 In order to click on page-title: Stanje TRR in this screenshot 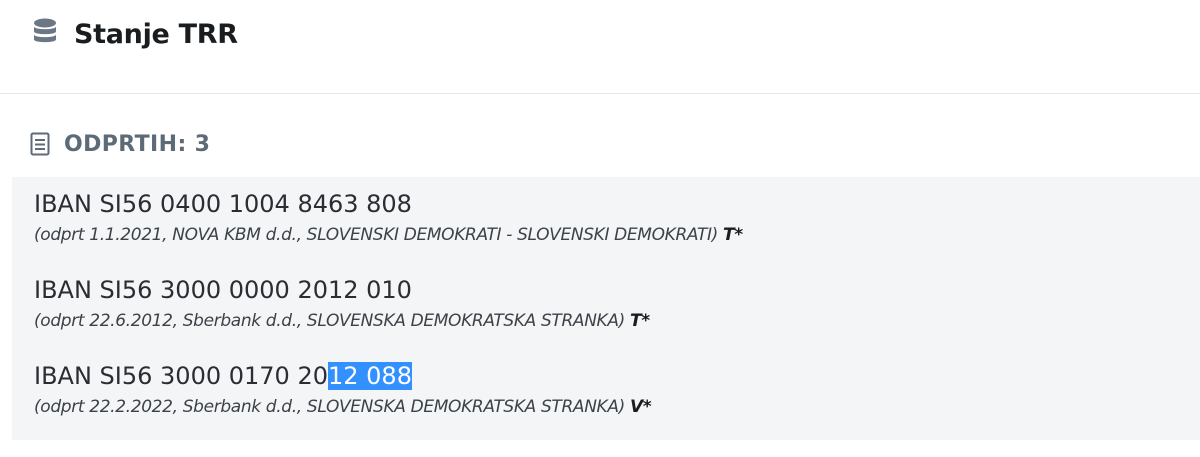, I will do `click(156, 34)`.